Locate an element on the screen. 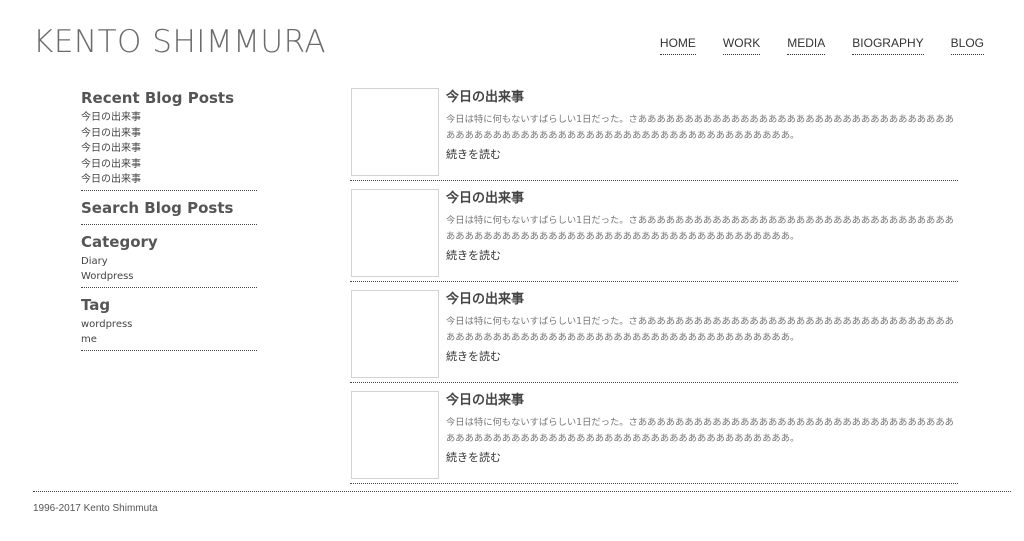  tag-link-me: me is located at coordinates (169, 340).